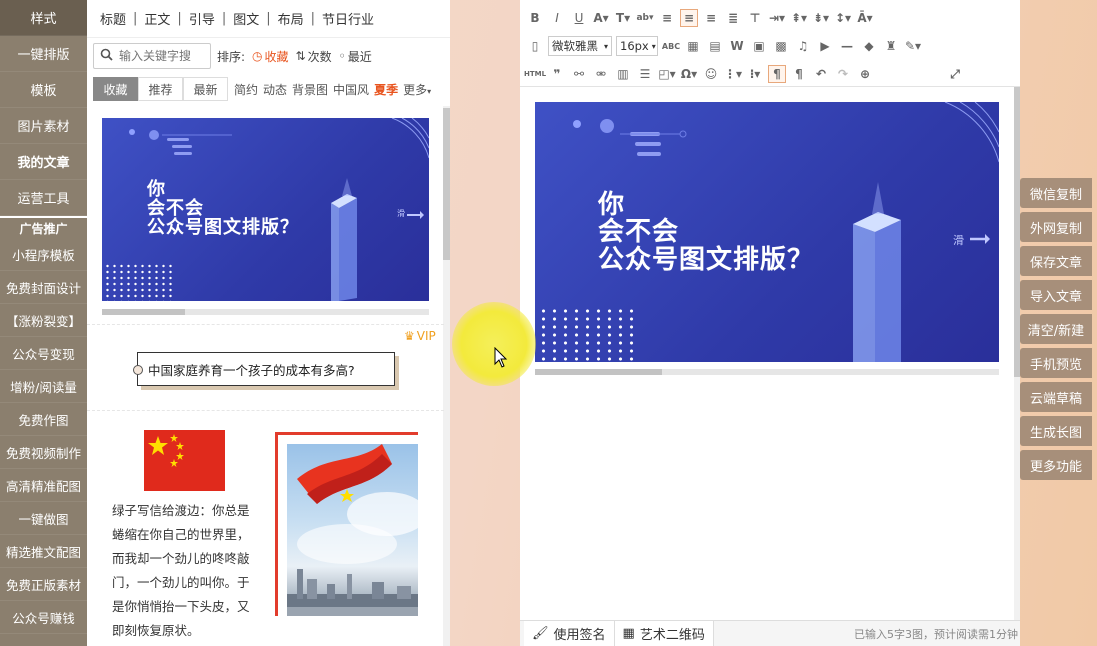 The image size is (1097, 646). What do you see at coordinates (777, 74) in the screenshot?
I see `ltr-icon: ¶` at bounding box center [777, 74].